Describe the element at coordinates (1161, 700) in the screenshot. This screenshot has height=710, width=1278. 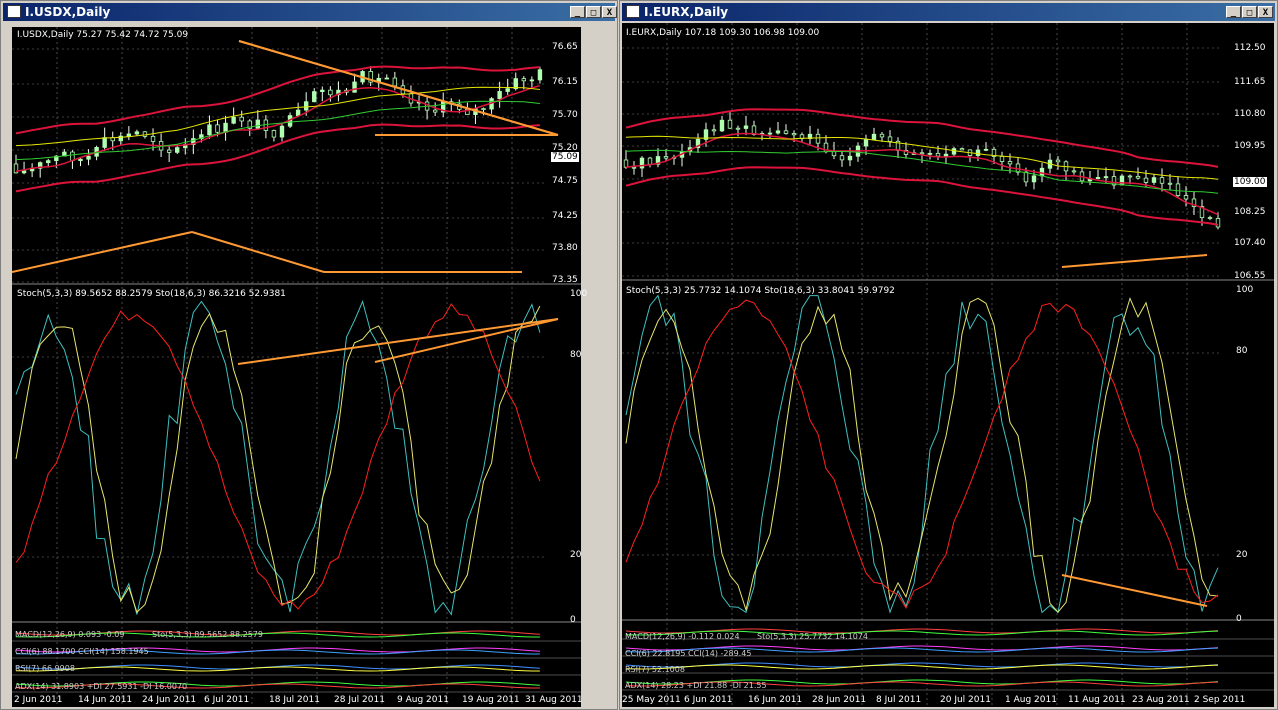
I see `eurx-date-label: 23 Aug 2011` at that location.